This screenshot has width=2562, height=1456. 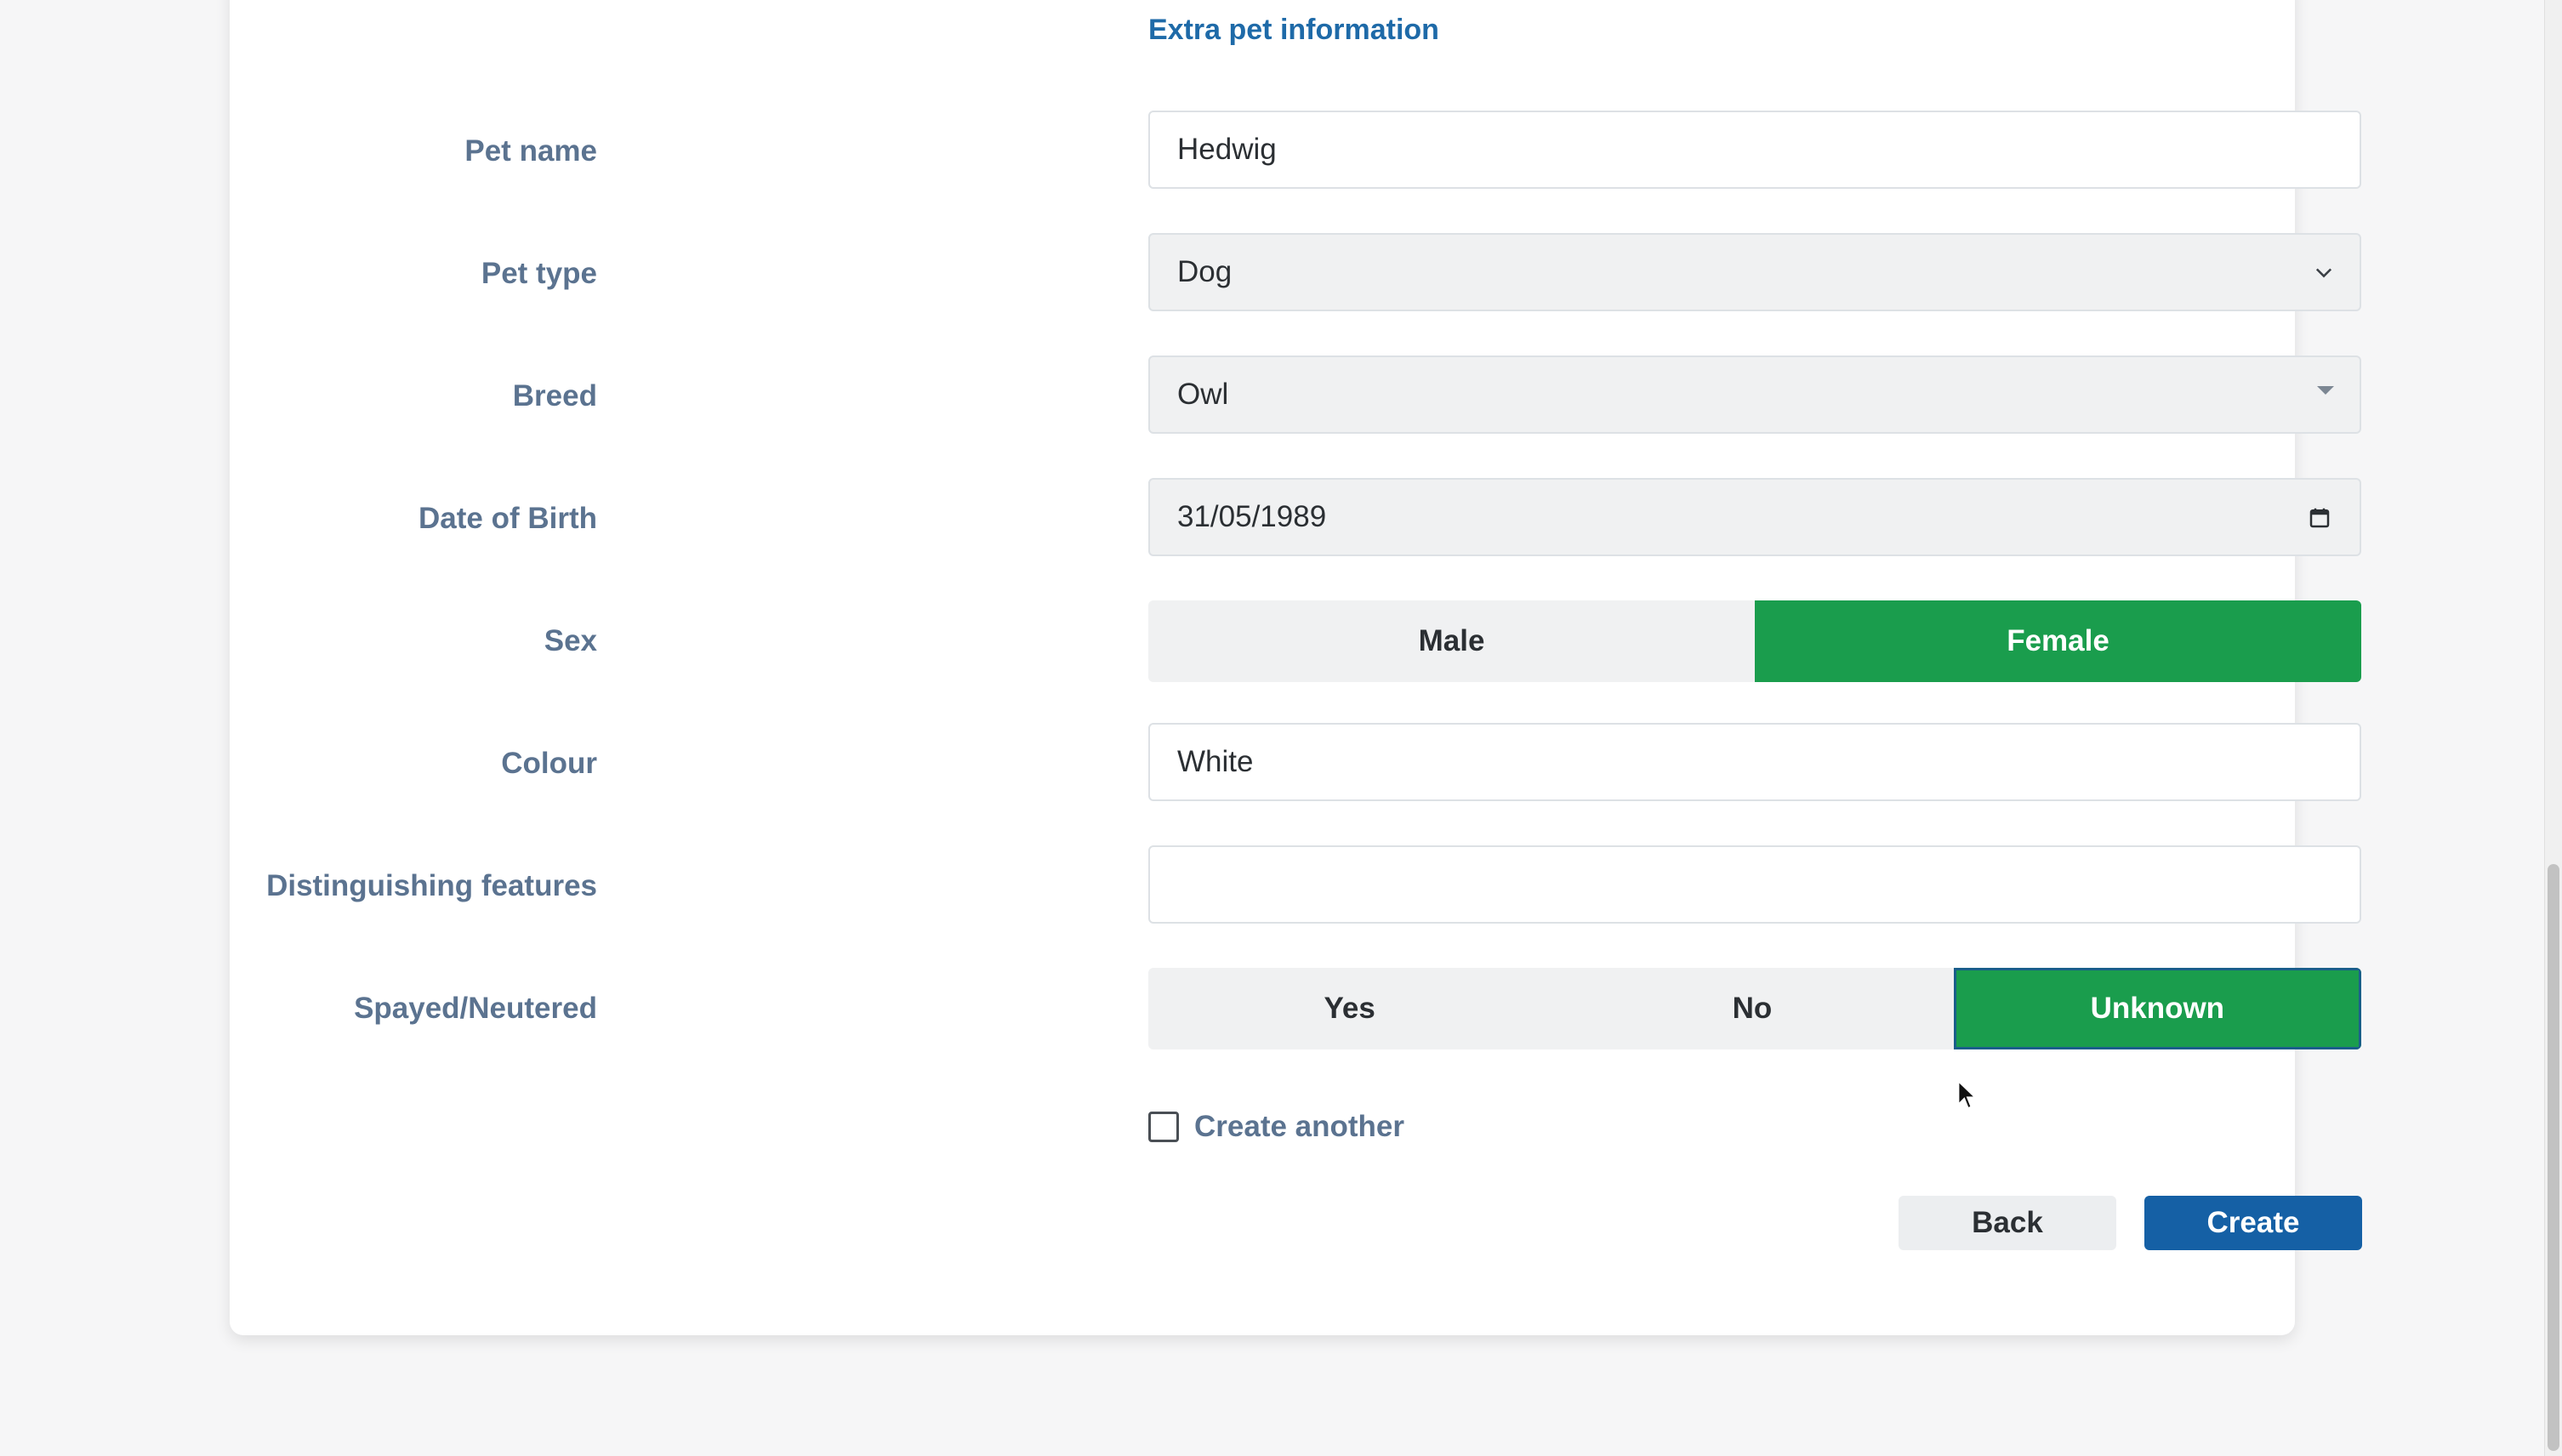 I want to click on breed-label: Breed, so click(x=554, y=395).